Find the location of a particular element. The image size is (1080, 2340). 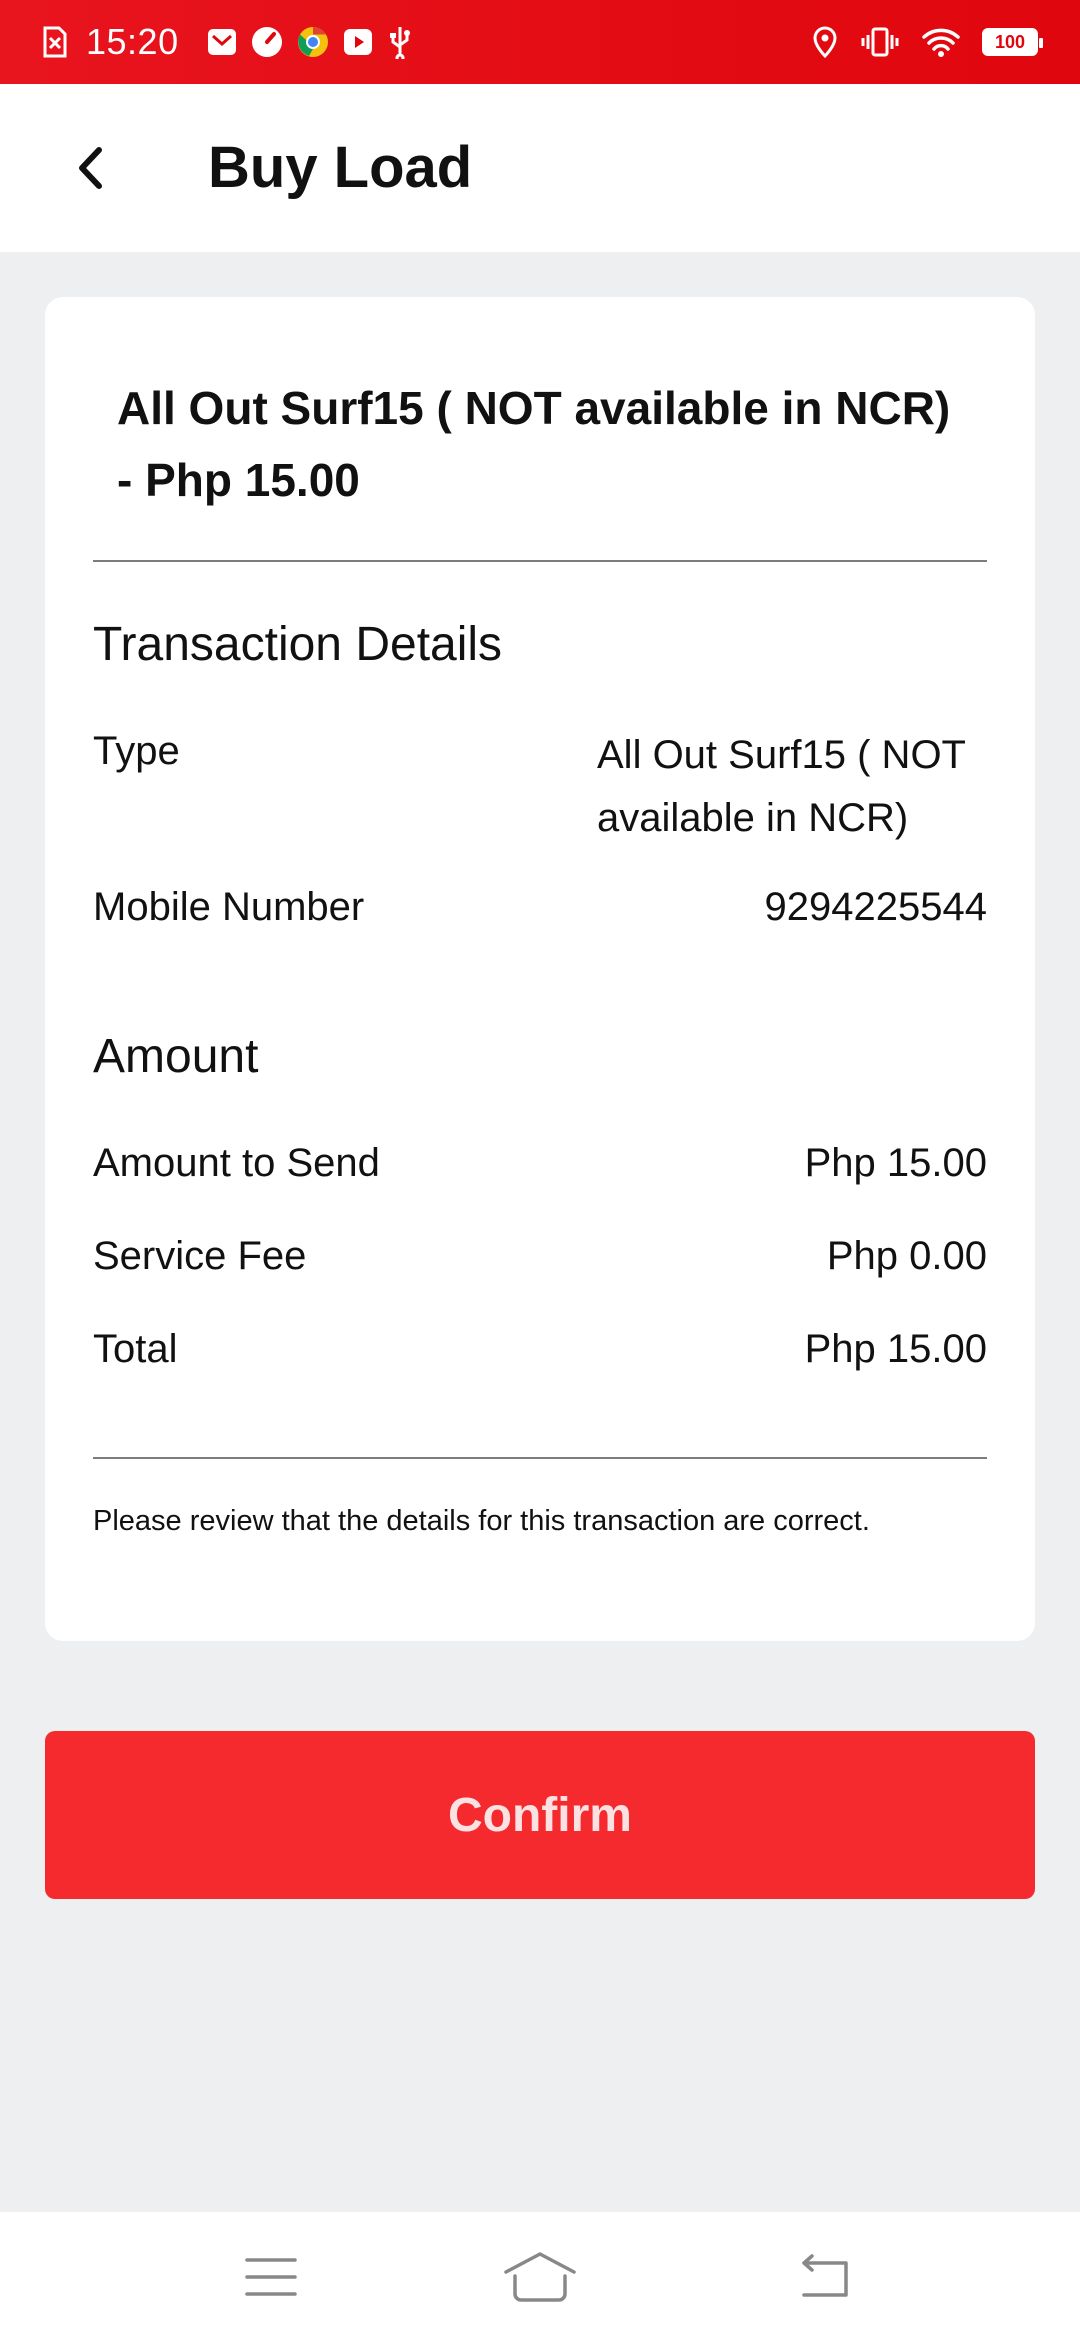

chrome-icon is located at coordinates (313, 42).